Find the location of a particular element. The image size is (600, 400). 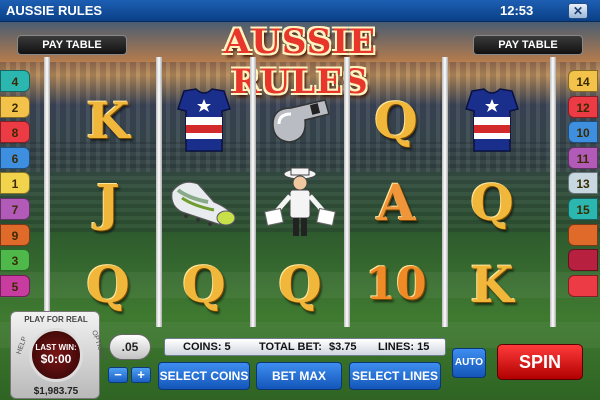

left-line-marker-9: 9 is located at coordinates (15, 234).